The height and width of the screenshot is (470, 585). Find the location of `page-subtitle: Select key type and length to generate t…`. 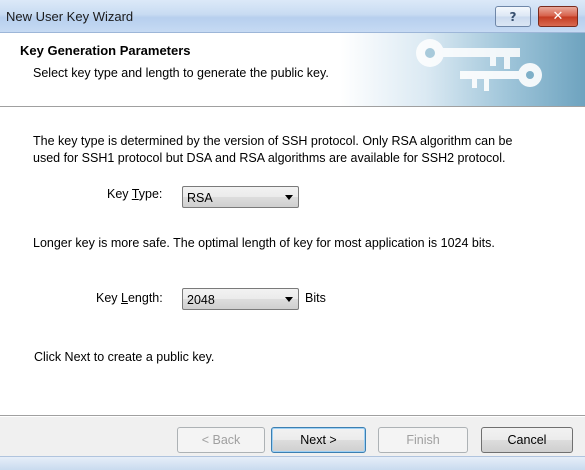

page-subtitle: Select key type and length to generate t… is located at coordinates (181, 73).